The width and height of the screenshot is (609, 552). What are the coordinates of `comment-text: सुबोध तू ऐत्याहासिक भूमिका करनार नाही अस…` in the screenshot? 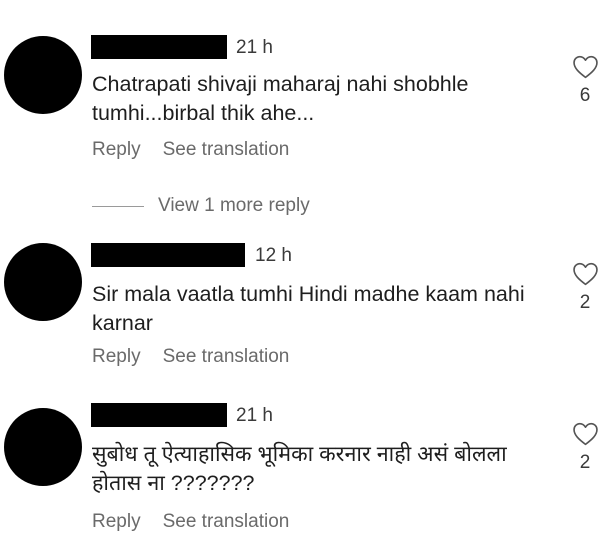 It's located at (299, 468).